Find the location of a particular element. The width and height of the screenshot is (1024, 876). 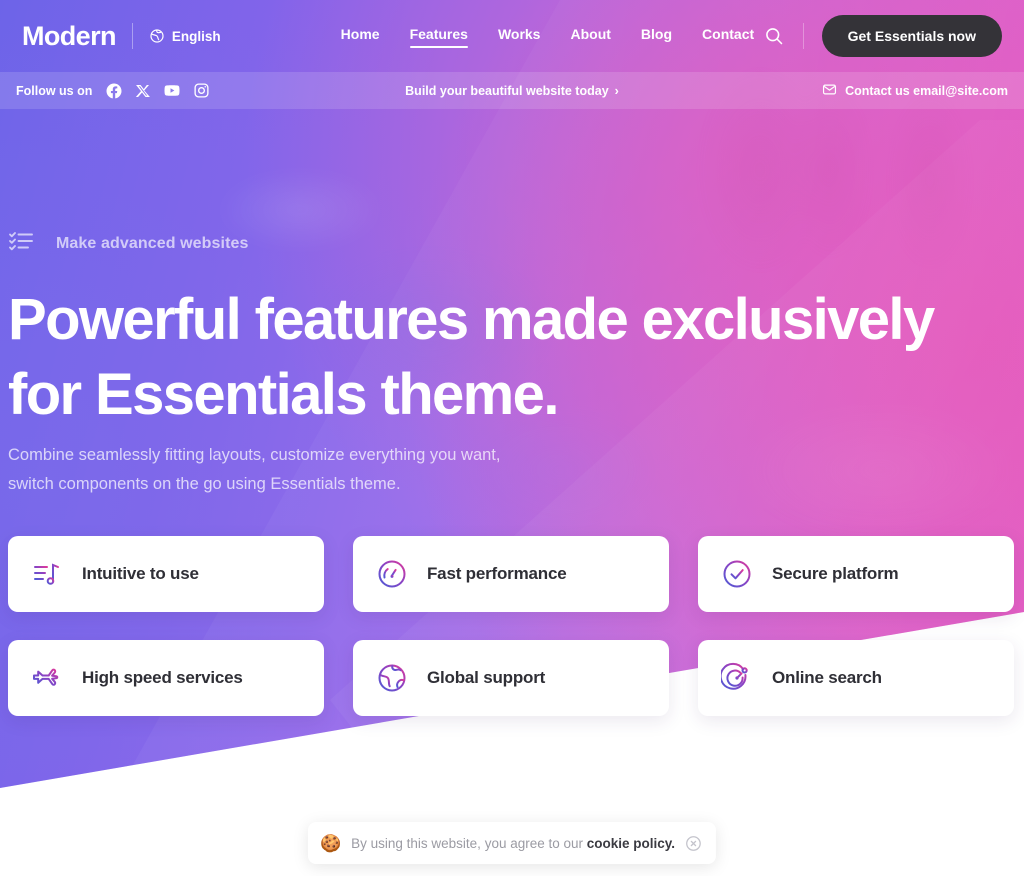

search-icon is located at coordinates (774, 36).